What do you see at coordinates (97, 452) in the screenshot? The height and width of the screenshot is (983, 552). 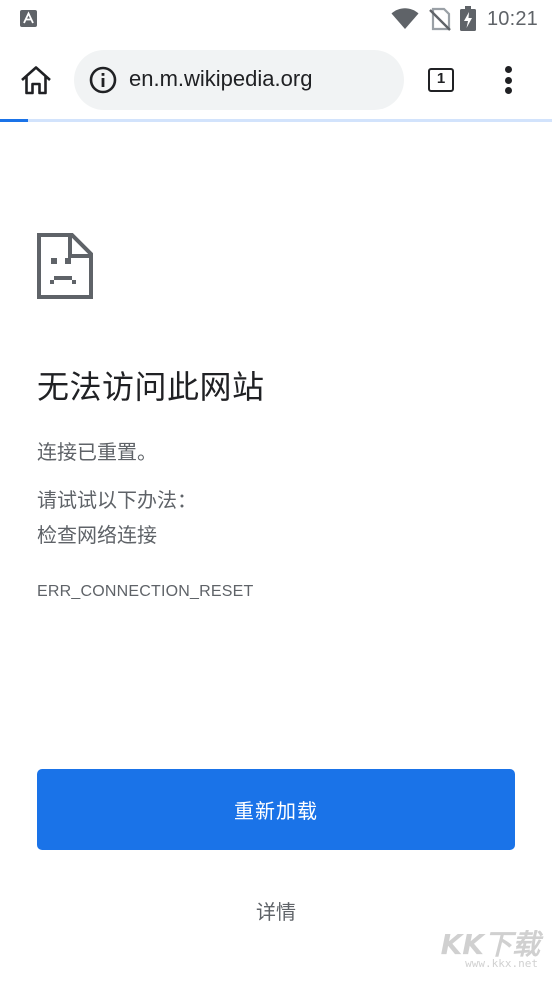 I see `error-subtitle: 连接已重置。` at bounding box center [97, 452].